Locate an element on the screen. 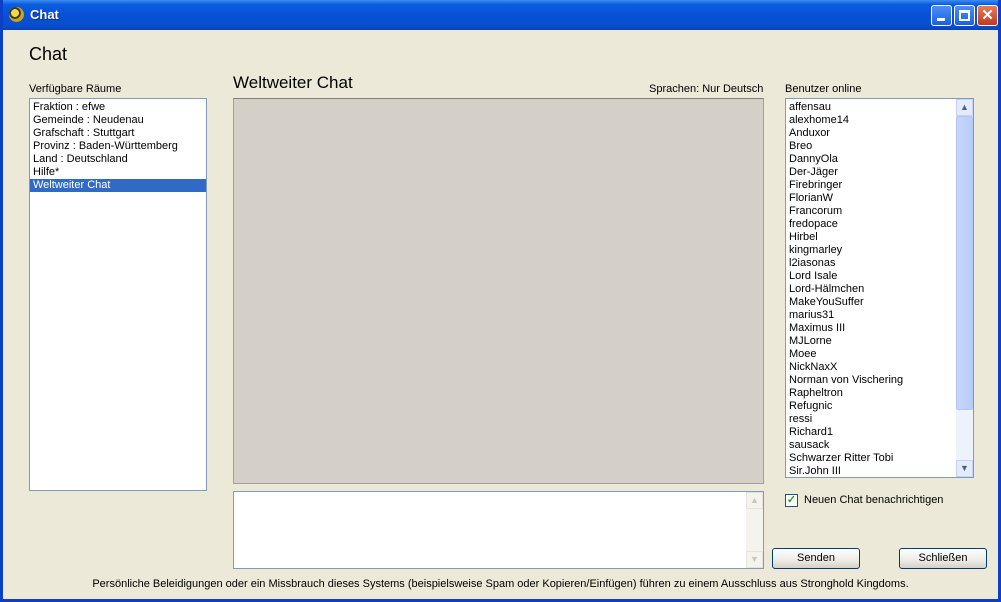 The height and width of the screenshot is (602, 1001). room-item: Gemeinde : Neudenau is located at coordinates (118, 120).